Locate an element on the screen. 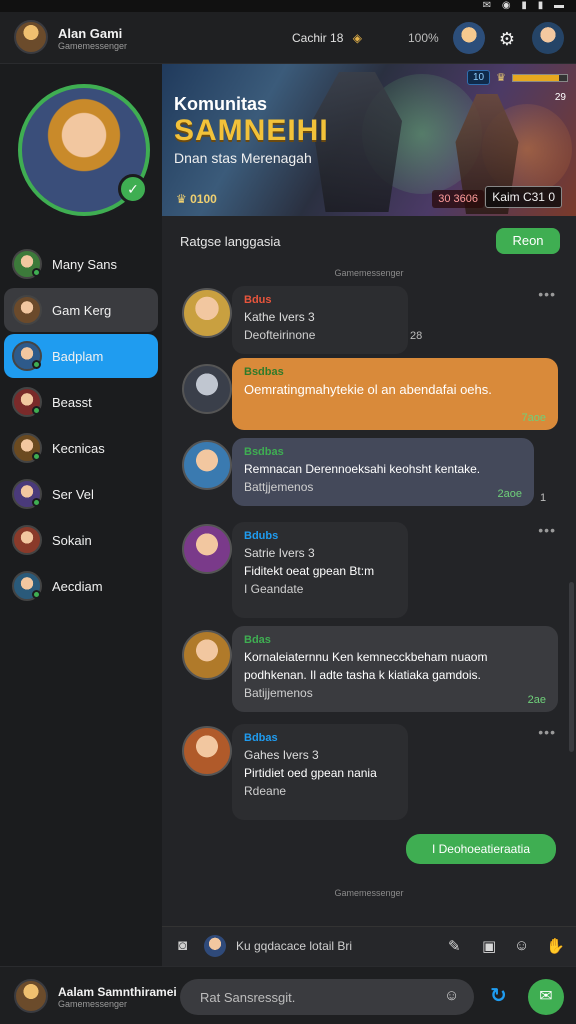 This screenshot has height=1024, width=576. sidebar-item: Gam Kerg is located at coordinates (81, 310).